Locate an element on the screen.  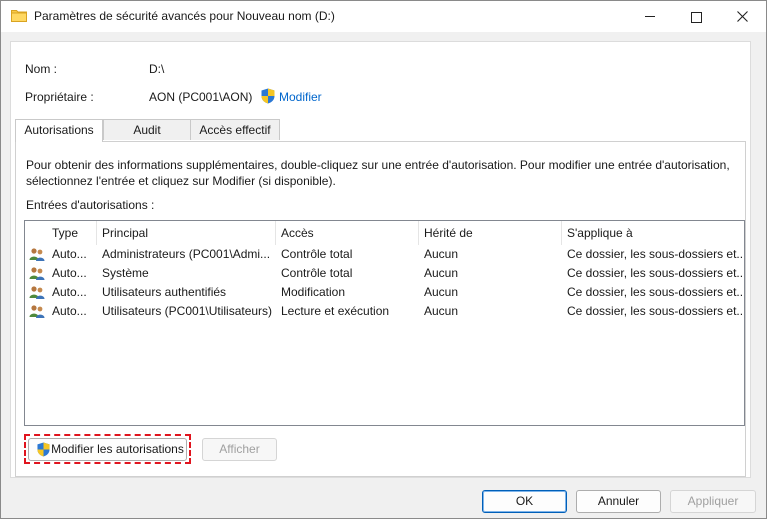
cell-principal: Utilisateurs (PC001\Utilisateurs) is located at coordinates (187, 311).